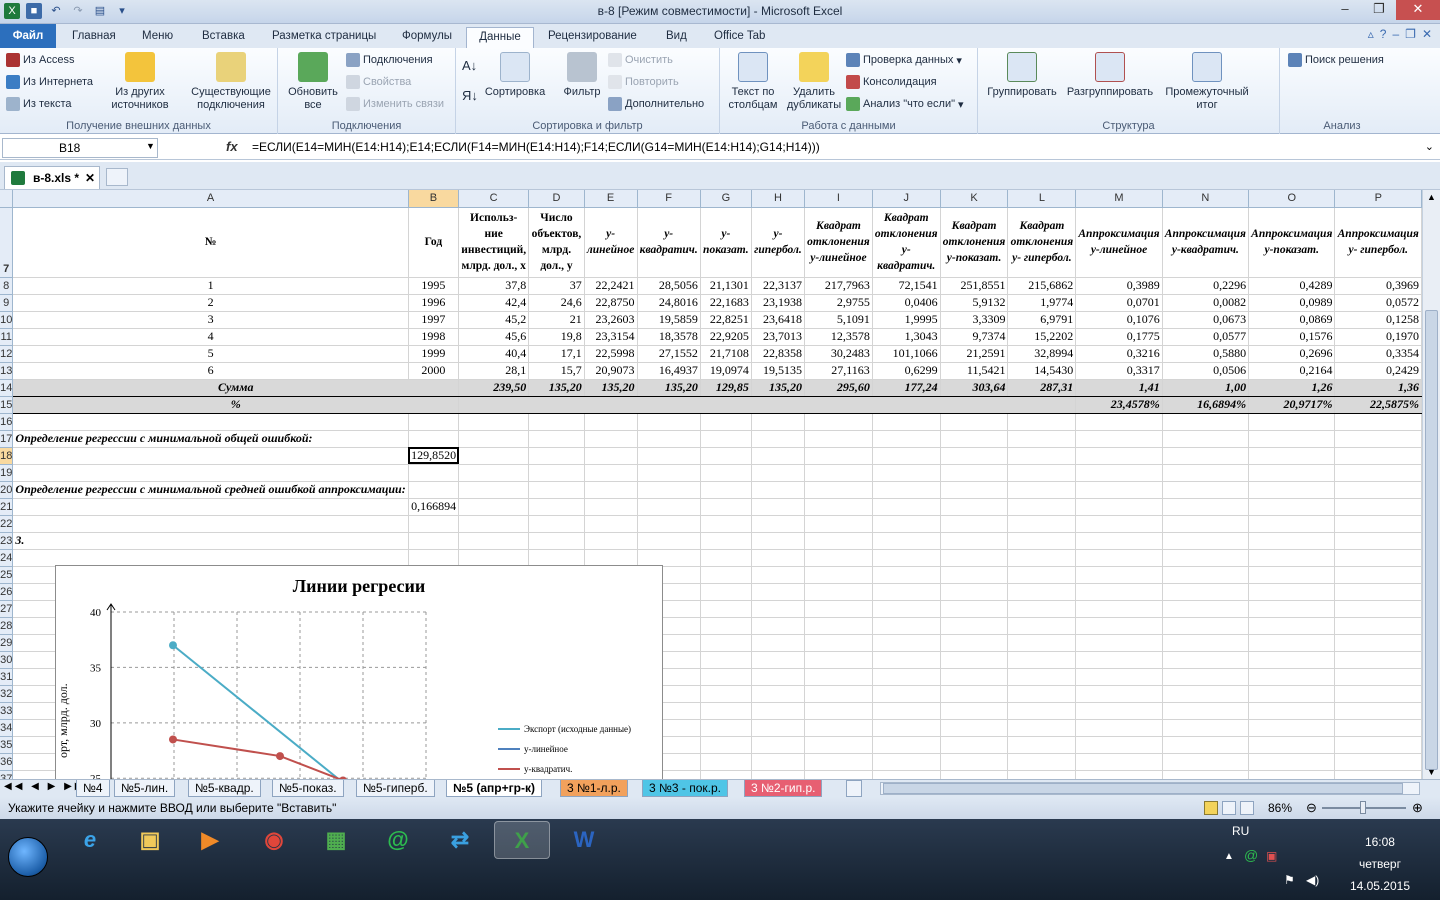 The width and height of the screenshot is (1440, 900). What do you see at coordinates (470, 95) in the screenshot?
I see `sort-za-icon: Я↓` at bounding box center [470, 95].